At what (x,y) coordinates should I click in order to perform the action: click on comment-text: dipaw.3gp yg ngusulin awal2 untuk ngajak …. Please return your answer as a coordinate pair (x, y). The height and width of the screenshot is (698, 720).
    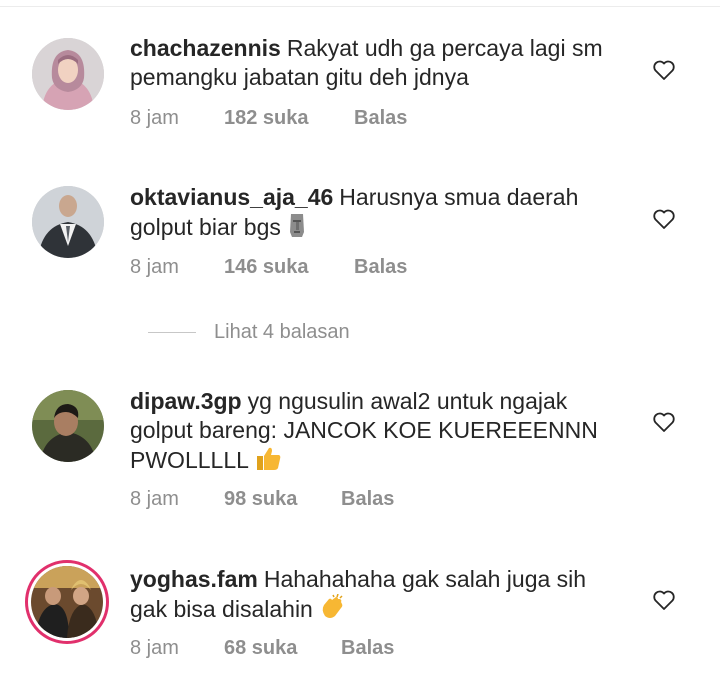
    Looking at the image, I should click on (375, 431).